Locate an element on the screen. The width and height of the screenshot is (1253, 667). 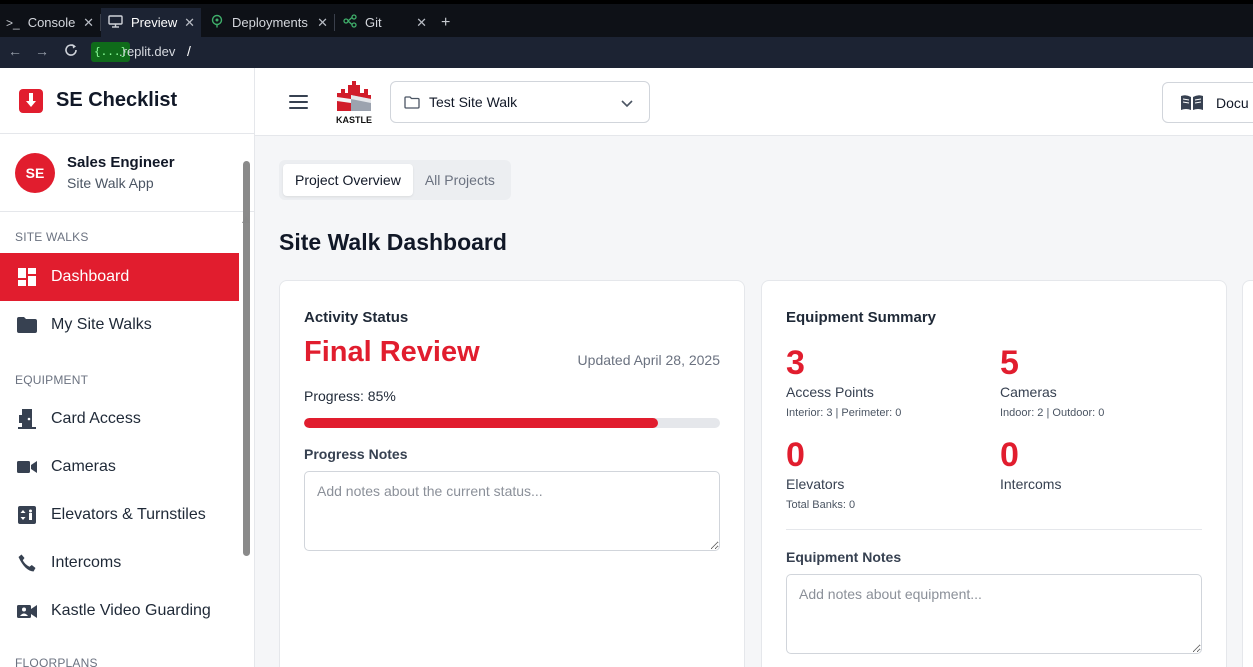
tab-label: Preview is located at coordinates (154, 22).